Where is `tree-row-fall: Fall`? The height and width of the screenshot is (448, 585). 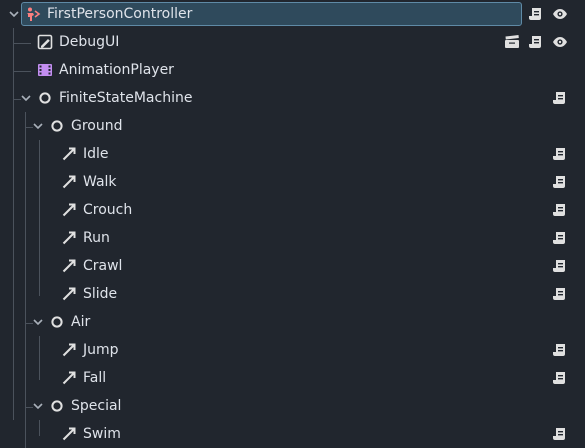
tree-row-fall: Fall is located at coordinates (292, 378).